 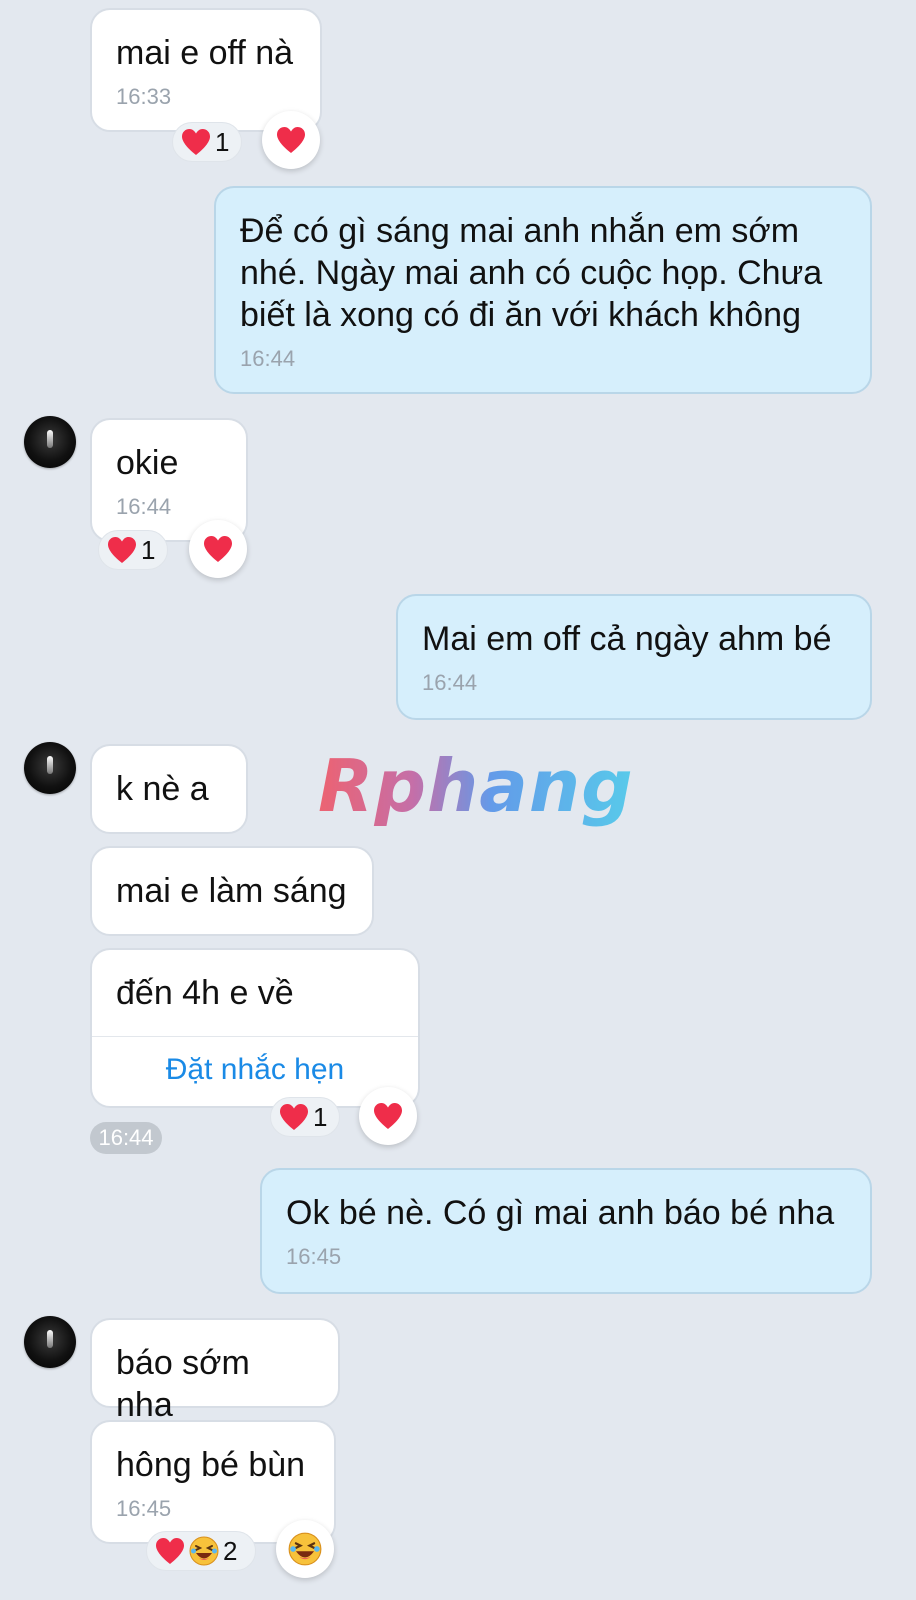 I want to click on message-text: mai e off nà, so click(x=205, y=53).